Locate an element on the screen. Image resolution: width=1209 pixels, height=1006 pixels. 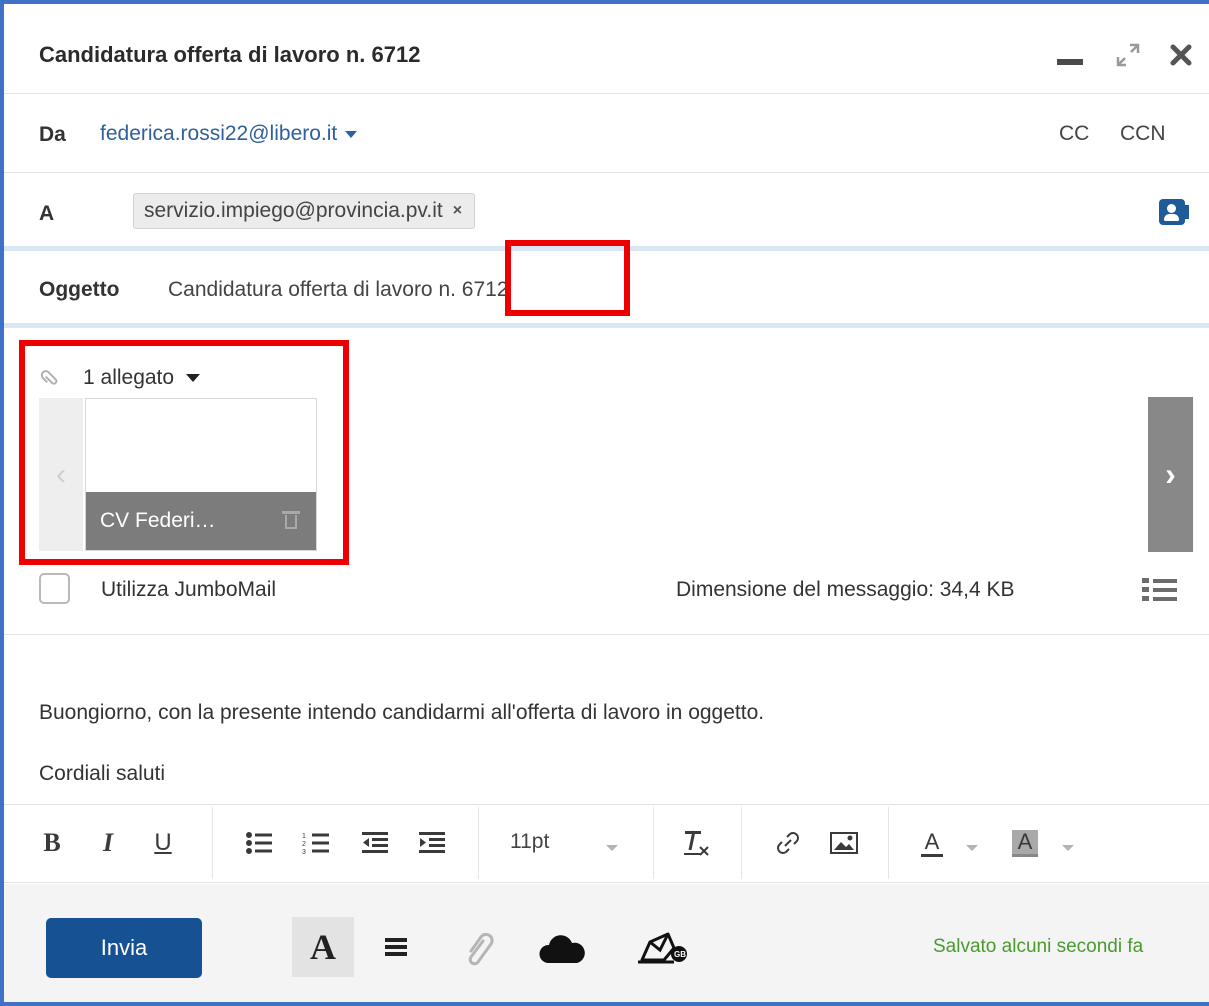
envelope-gb-icon: GB is located at coordinates (662, 948).